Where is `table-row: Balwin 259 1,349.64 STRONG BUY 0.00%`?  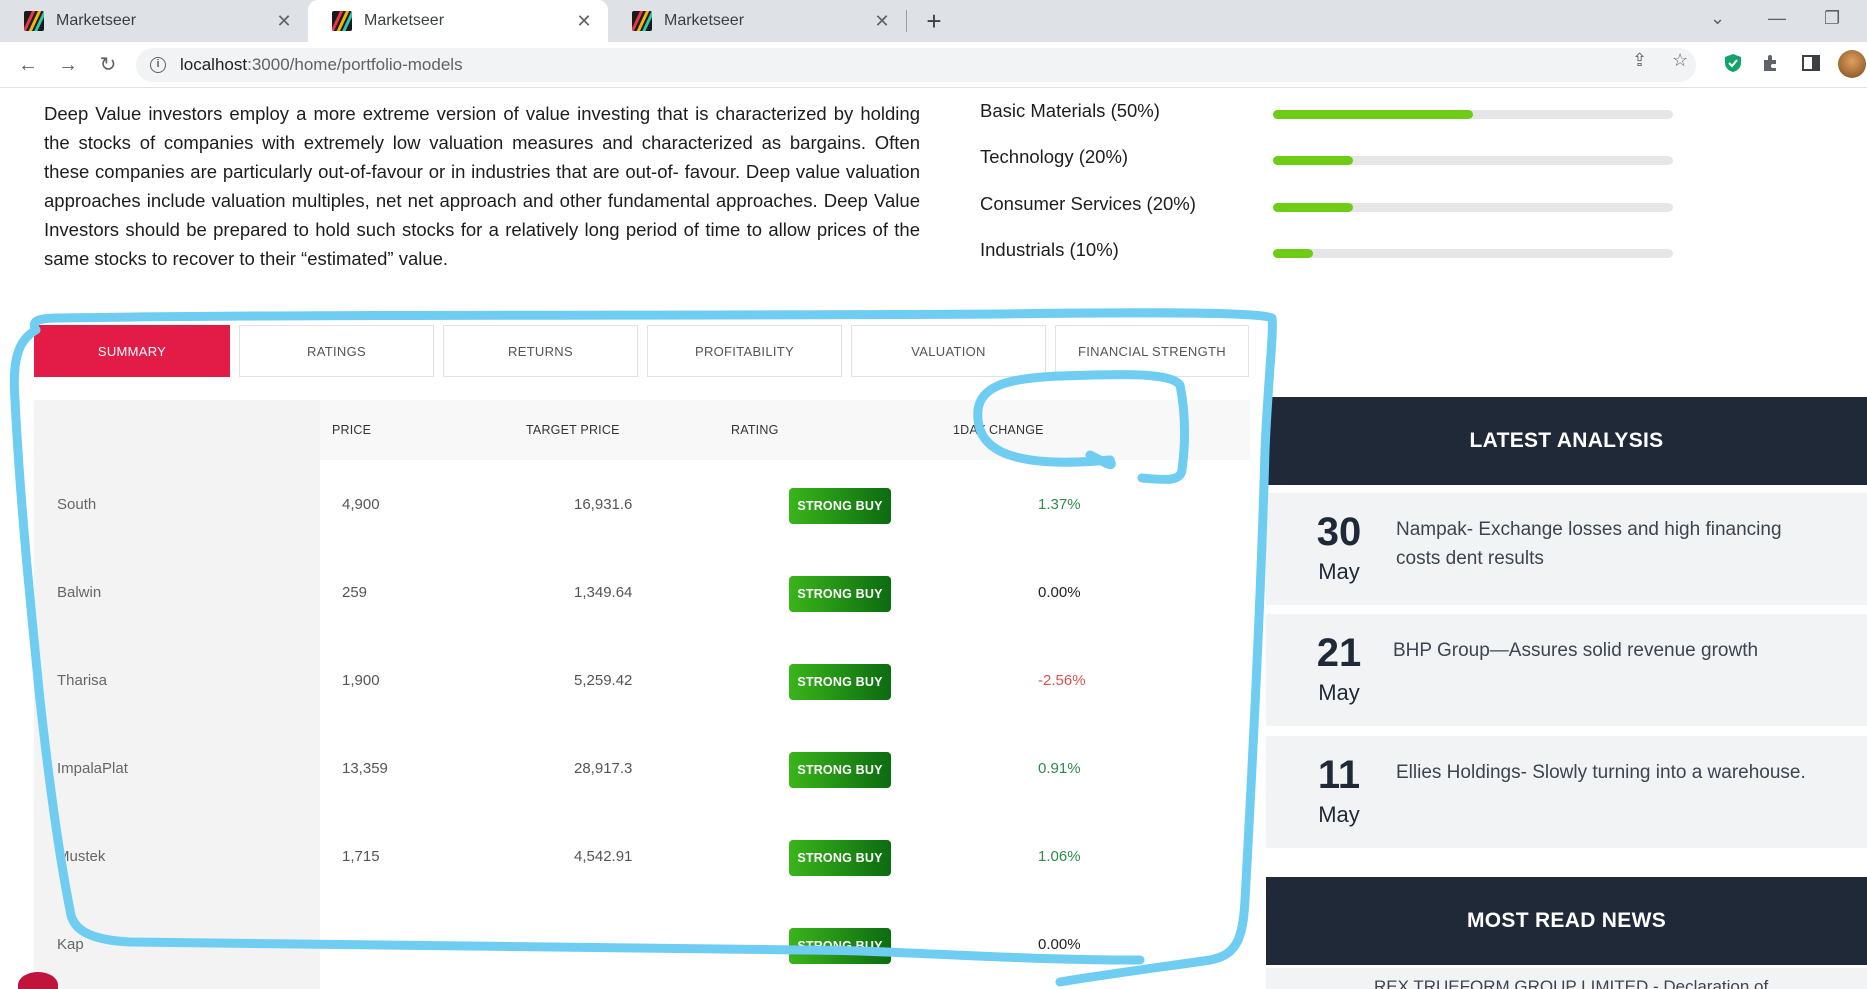
table-row: Balwin 259 1,349.64 STRONG BUY 0.00% is located at coordinates (642, 592).